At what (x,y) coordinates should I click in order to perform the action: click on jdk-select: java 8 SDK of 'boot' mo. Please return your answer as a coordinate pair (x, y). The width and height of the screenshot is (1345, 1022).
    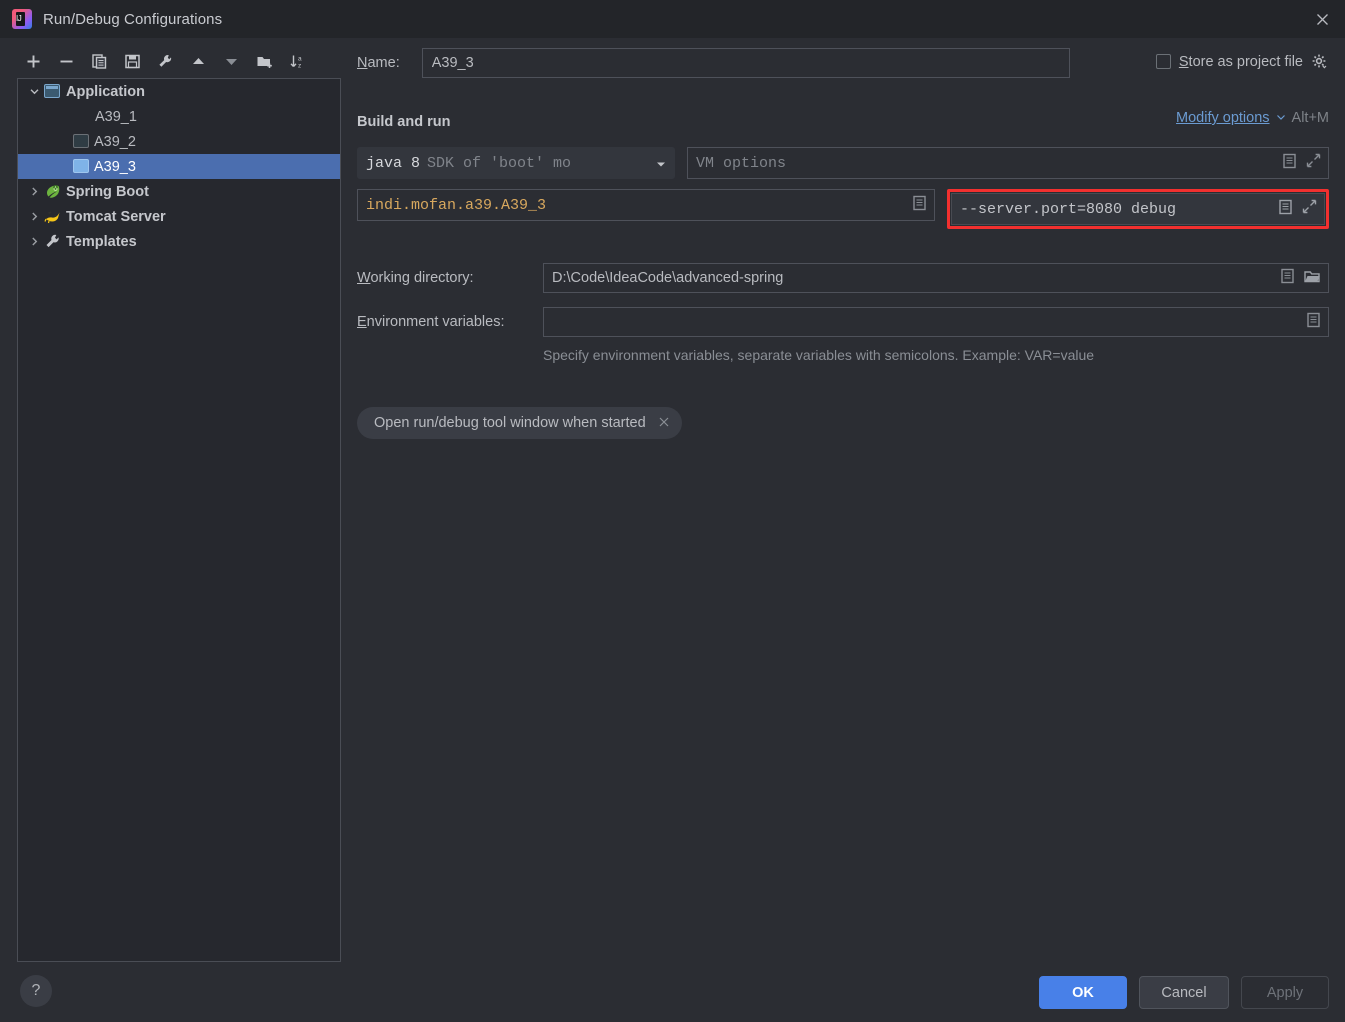
    Looking at the image, I should click on (516, 163).